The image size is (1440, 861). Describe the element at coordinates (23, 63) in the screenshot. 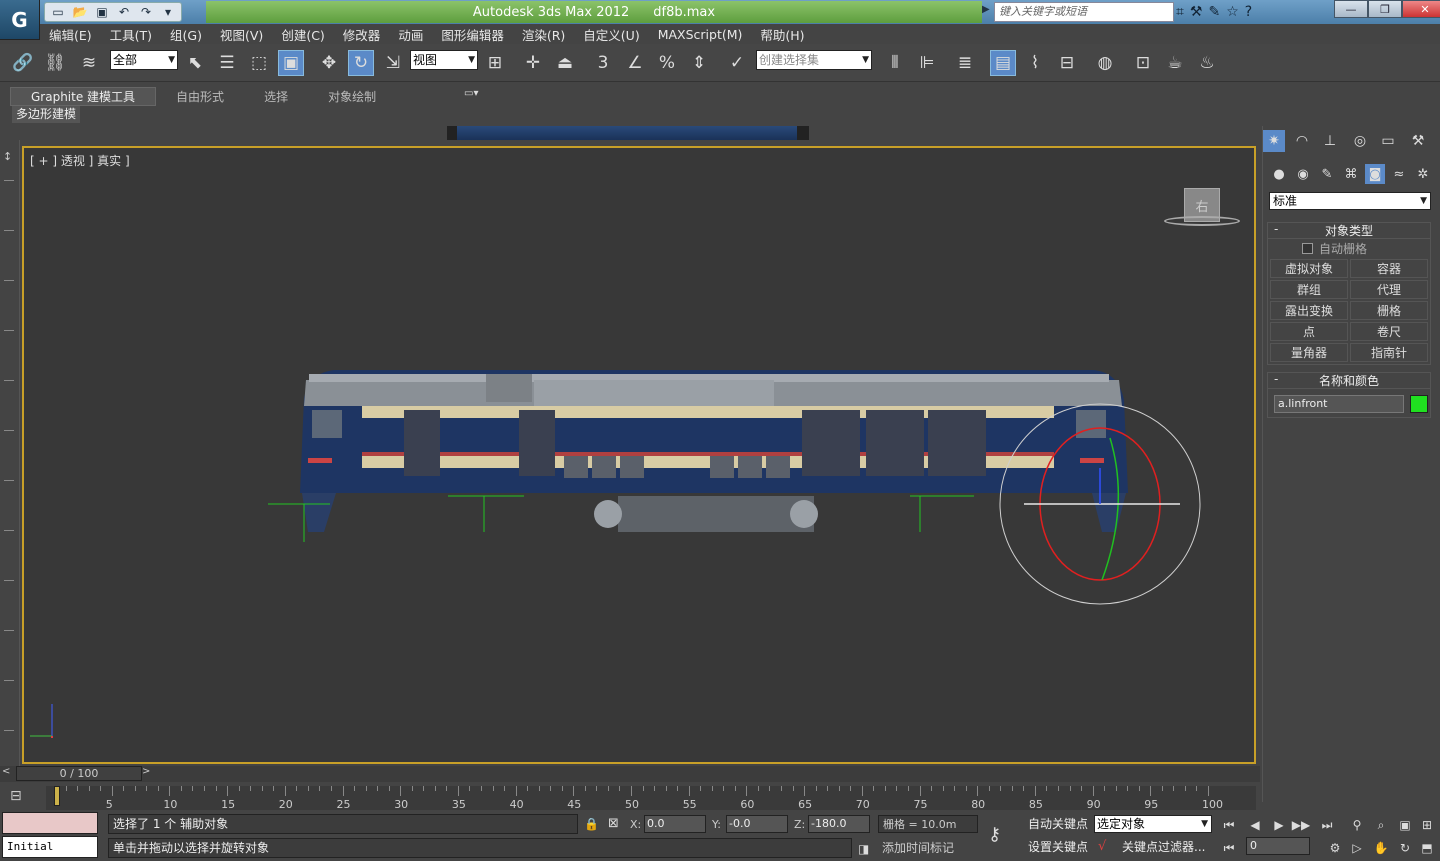

I see `link-icon: 🔗` at that location.